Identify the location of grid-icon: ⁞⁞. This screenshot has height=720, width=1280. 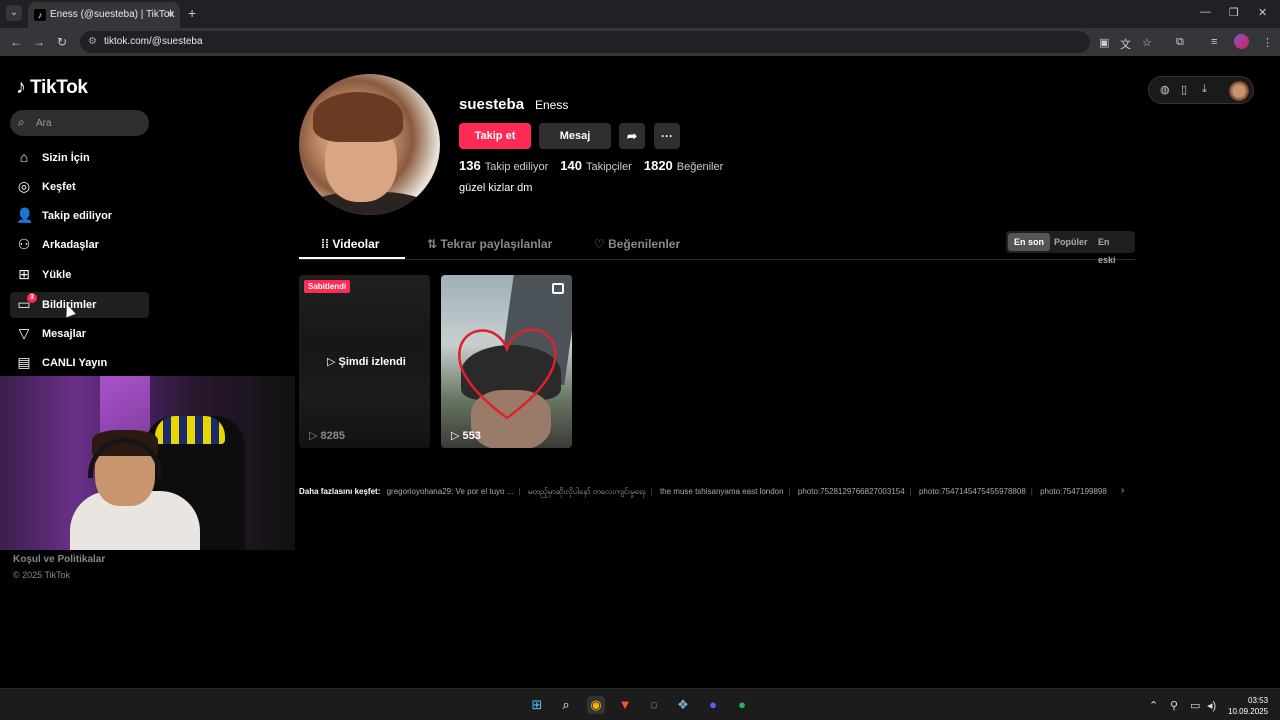
(327, 244).